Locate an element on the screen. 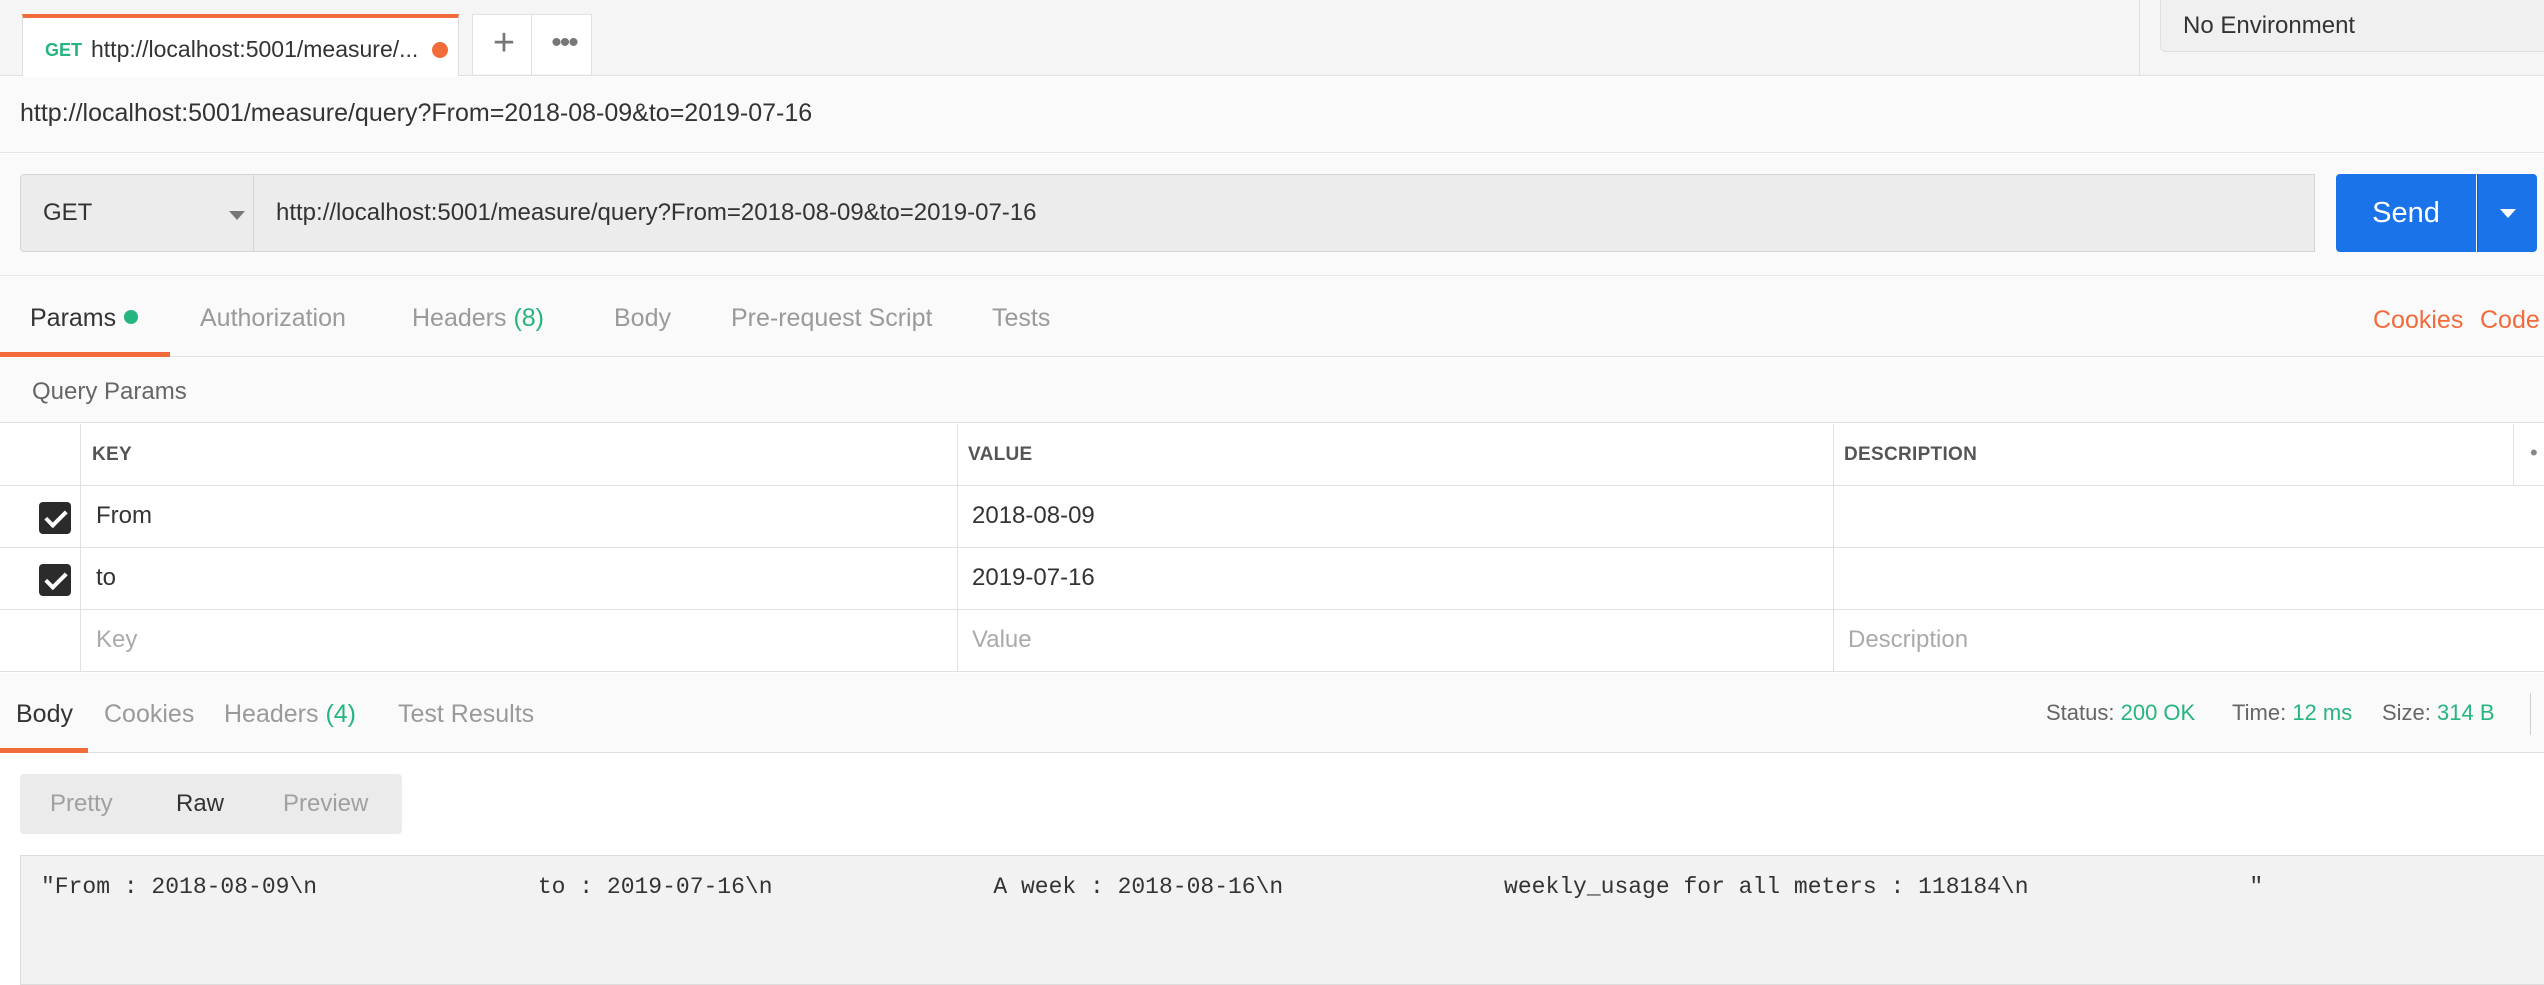 Image resolution: width=2544 pixels, height=985 pixels. tab-prerequest-script: Pre-request Script is located at coordinates (831, 318).